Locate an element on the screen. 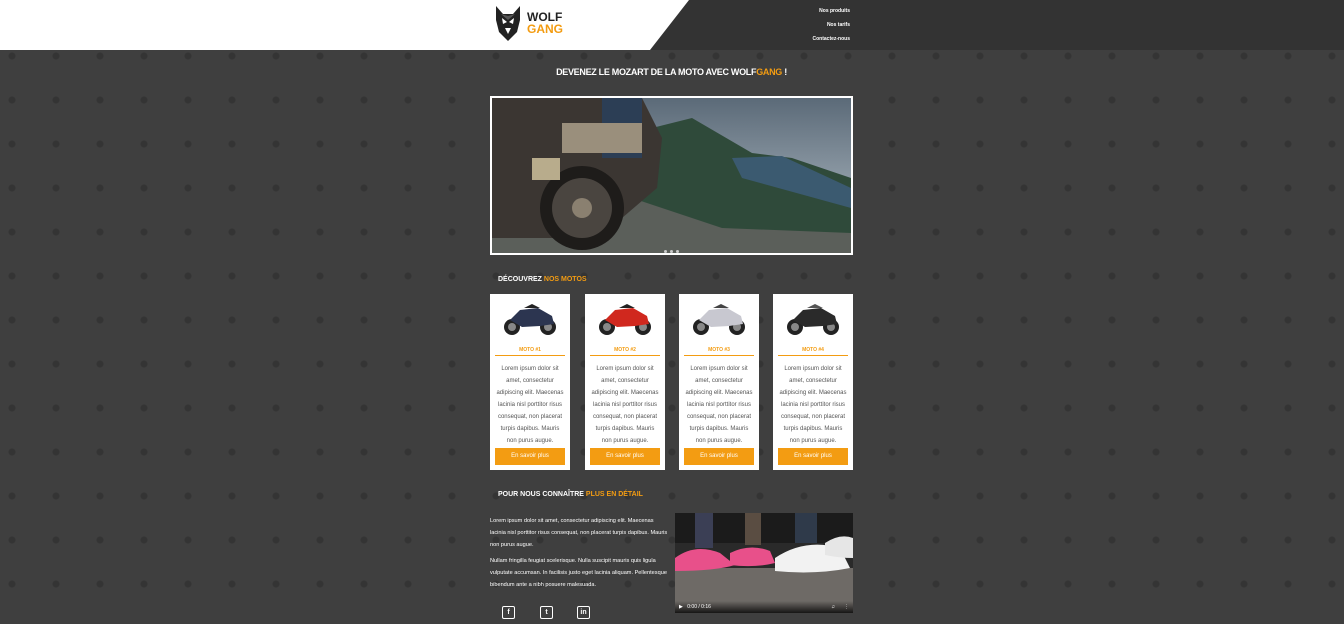 The image size is (1344, 624). about-heading-accent: plus en détail is located at coordinates (614, 494).